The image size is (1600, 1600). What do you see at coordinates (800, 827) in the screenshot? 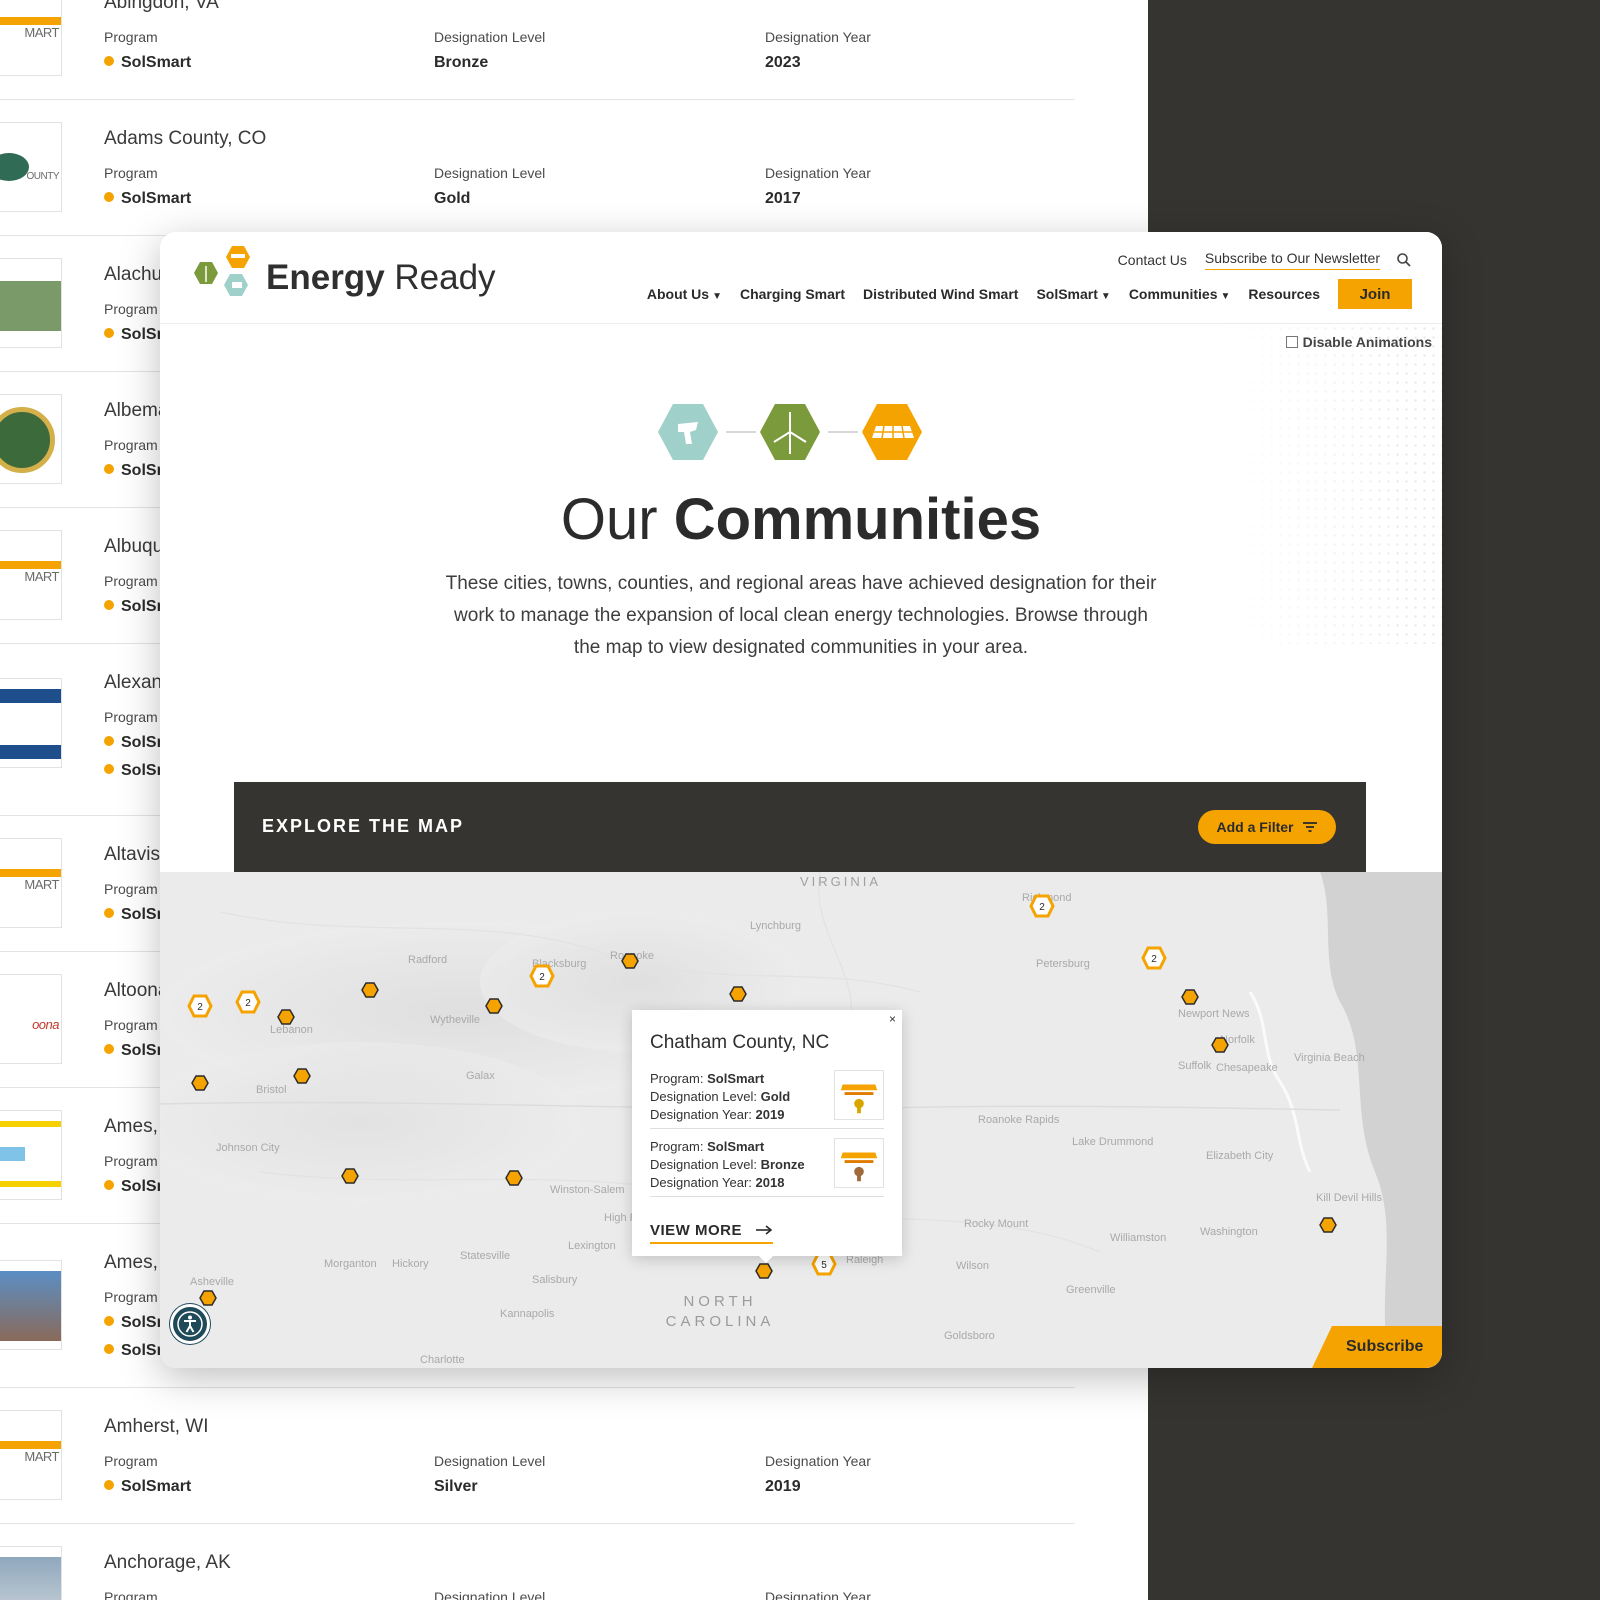
I see `map-header-bar: EXPLORE THE MAP Add a Filter` at bounding box center [800, 827].